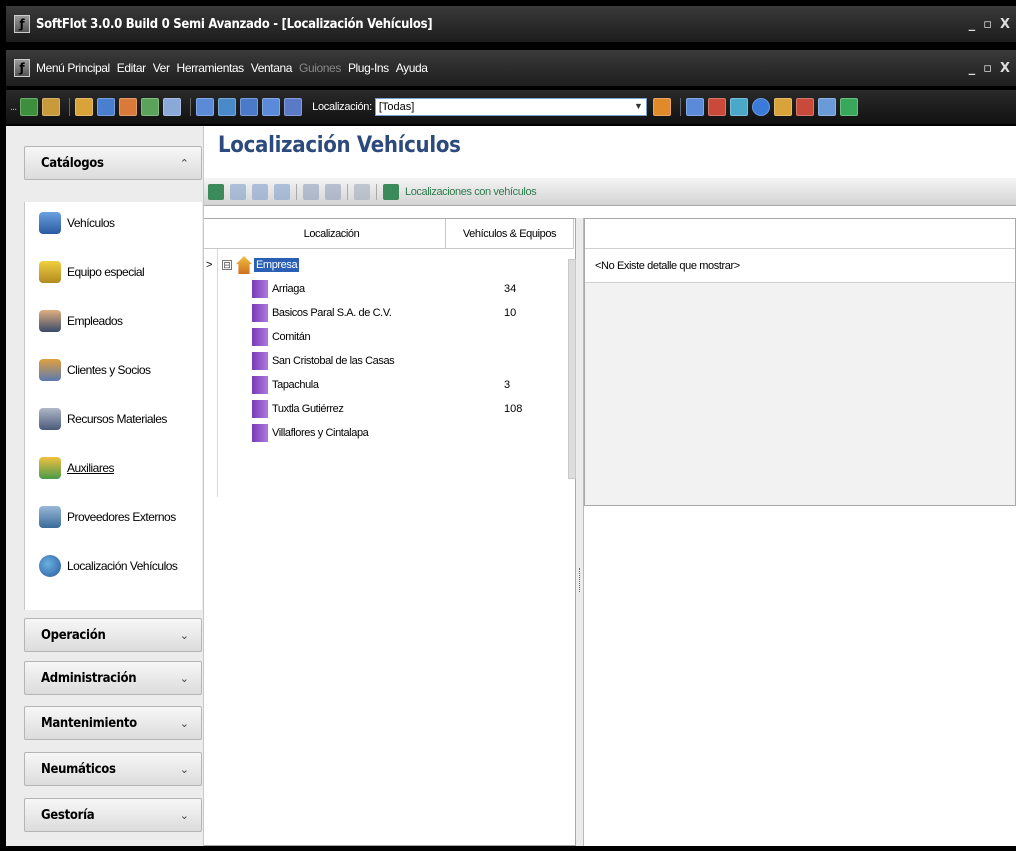  Describe the element at coordinates (1005, 68) in the screenshot. I see `mdi-close-button: X` at that location.